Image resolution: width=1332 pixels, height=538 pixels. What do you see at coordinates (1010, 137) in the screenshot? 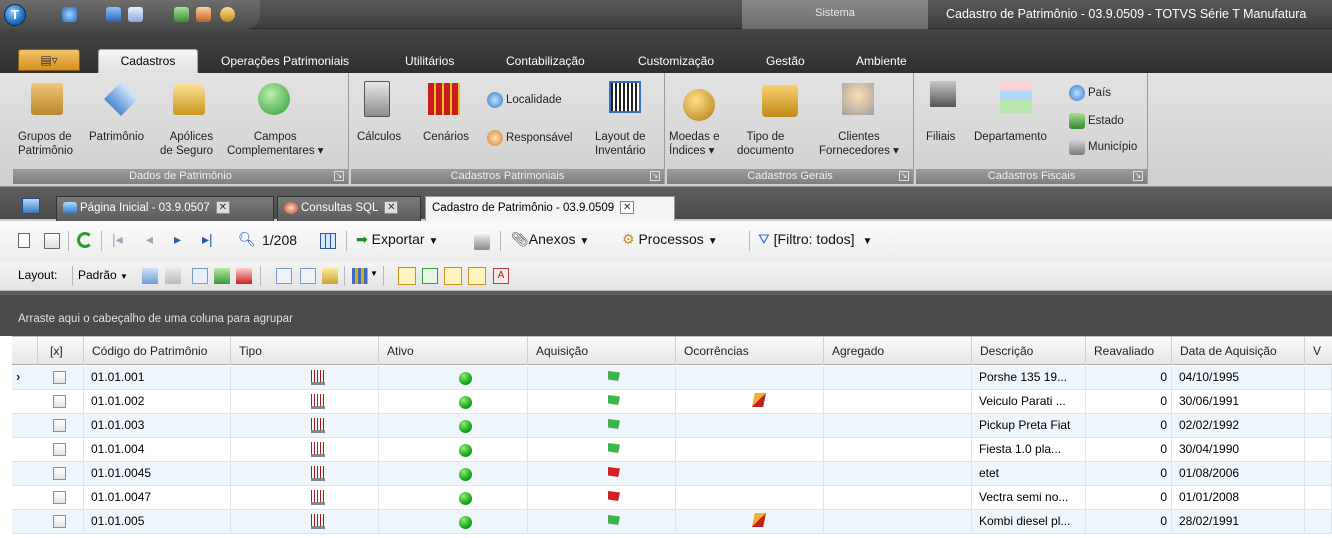
I see `departamento-button: Departamento` at bounding box center [1010, 137].